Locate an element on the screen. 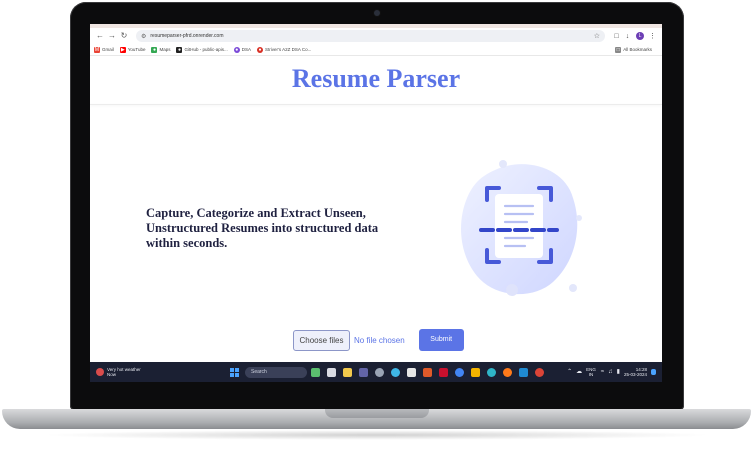  widgets-icon is located at coordinates (315, 372).